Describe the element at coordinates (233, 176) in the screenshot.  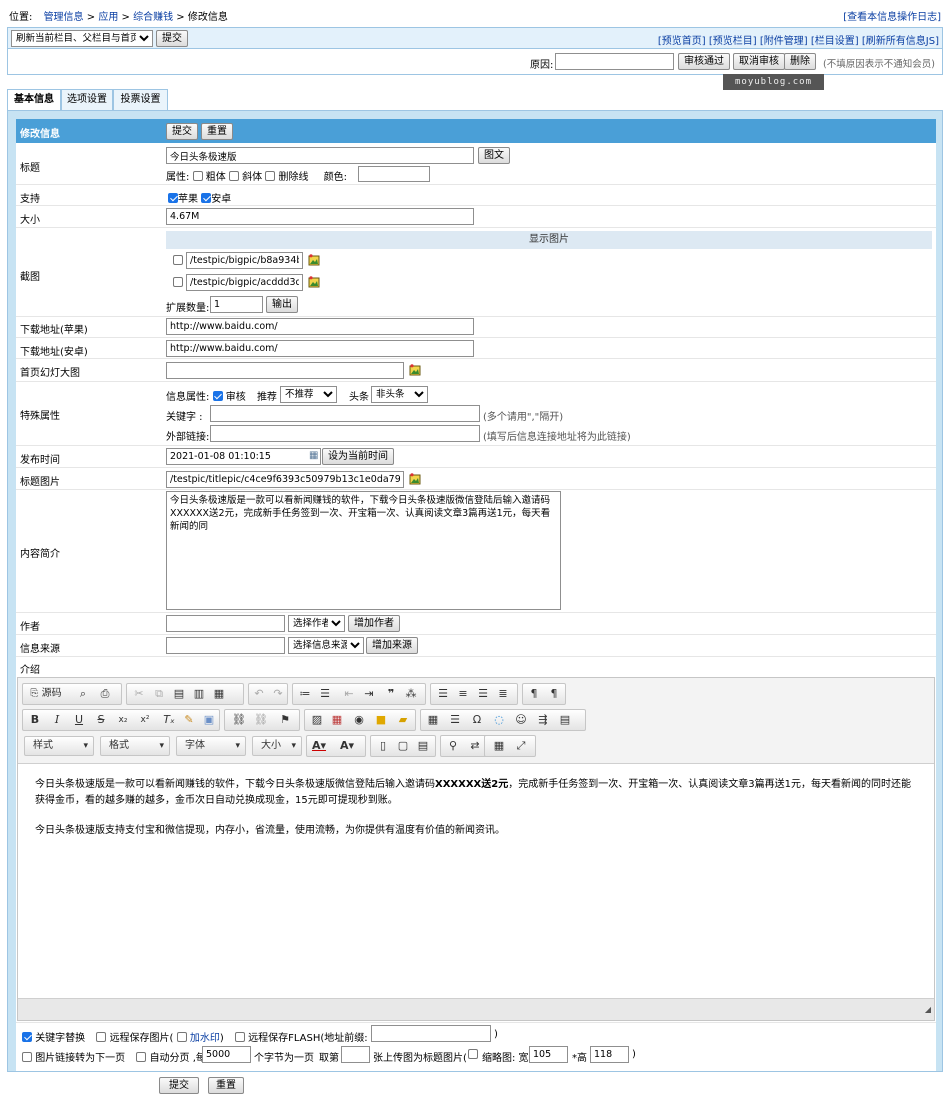
I see `italic-checkbox` at that location.